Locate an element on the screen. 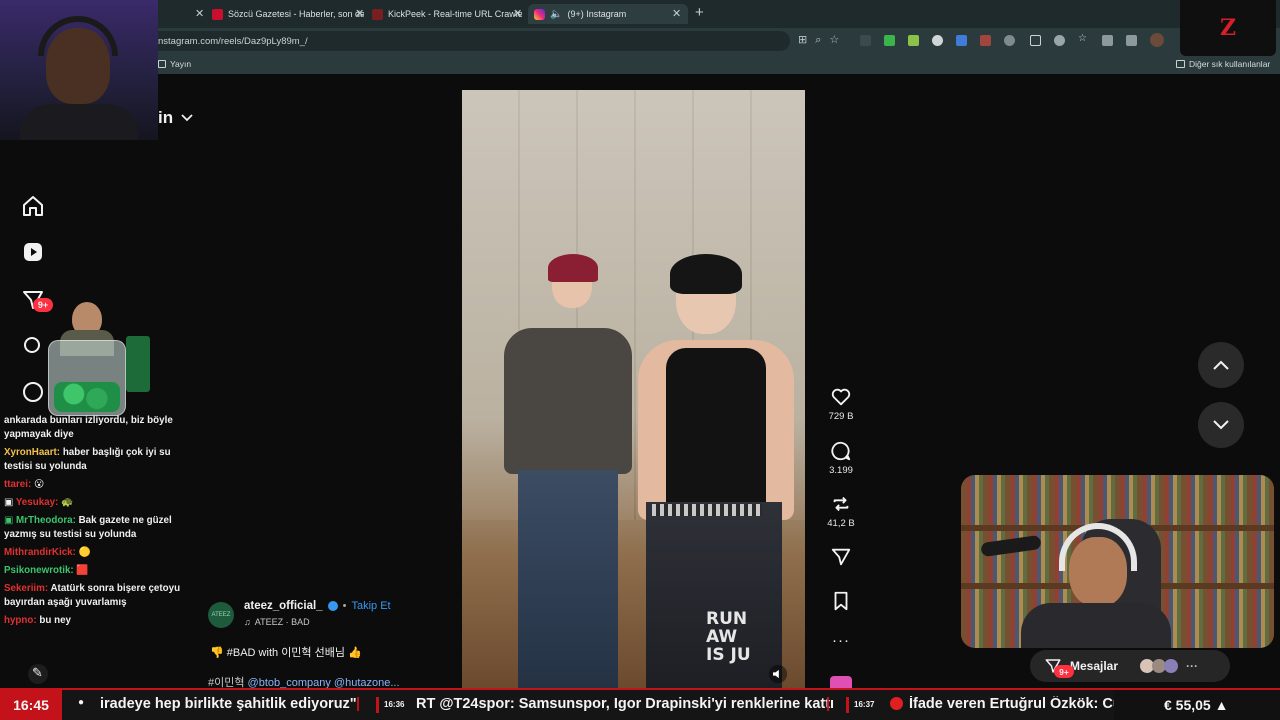 This screenshot has width=1280, height=720. sidebar-toggle-icon is located at coordinates (1035, 40).